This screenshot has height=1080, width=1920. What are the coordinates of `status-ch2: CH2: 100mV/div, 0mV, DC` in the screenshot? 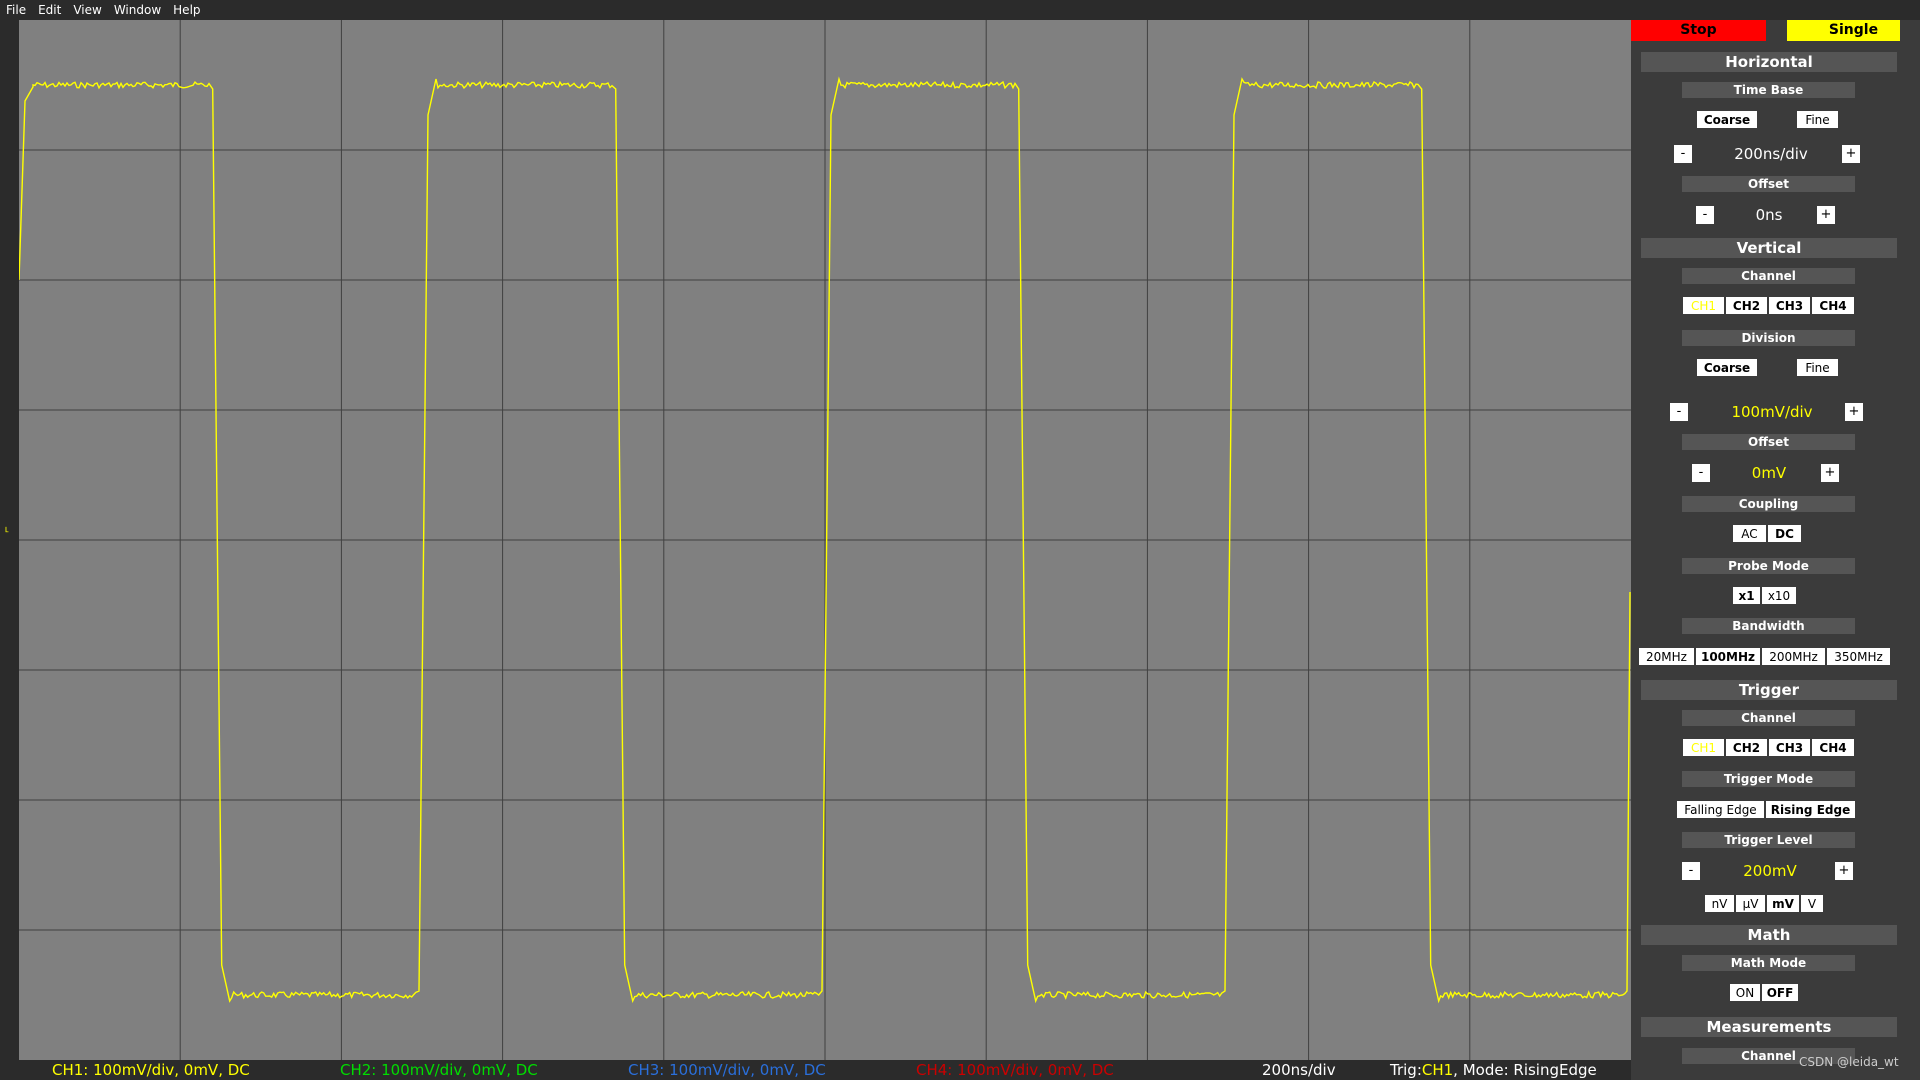 It's located at (439, 1070).